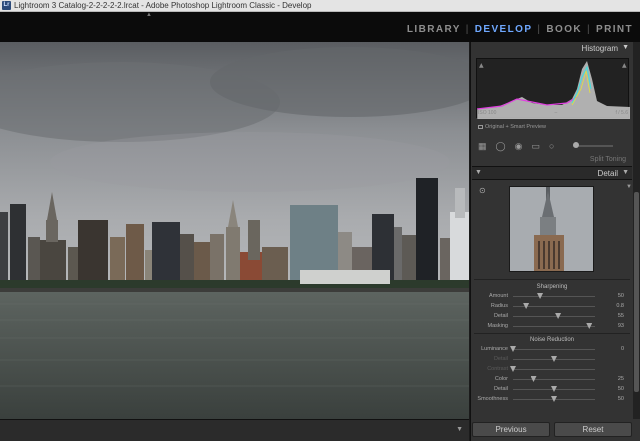 The height and width of the screenshot is (441, 640). I want to click on detail-zoom-preview, so click(551, 229).